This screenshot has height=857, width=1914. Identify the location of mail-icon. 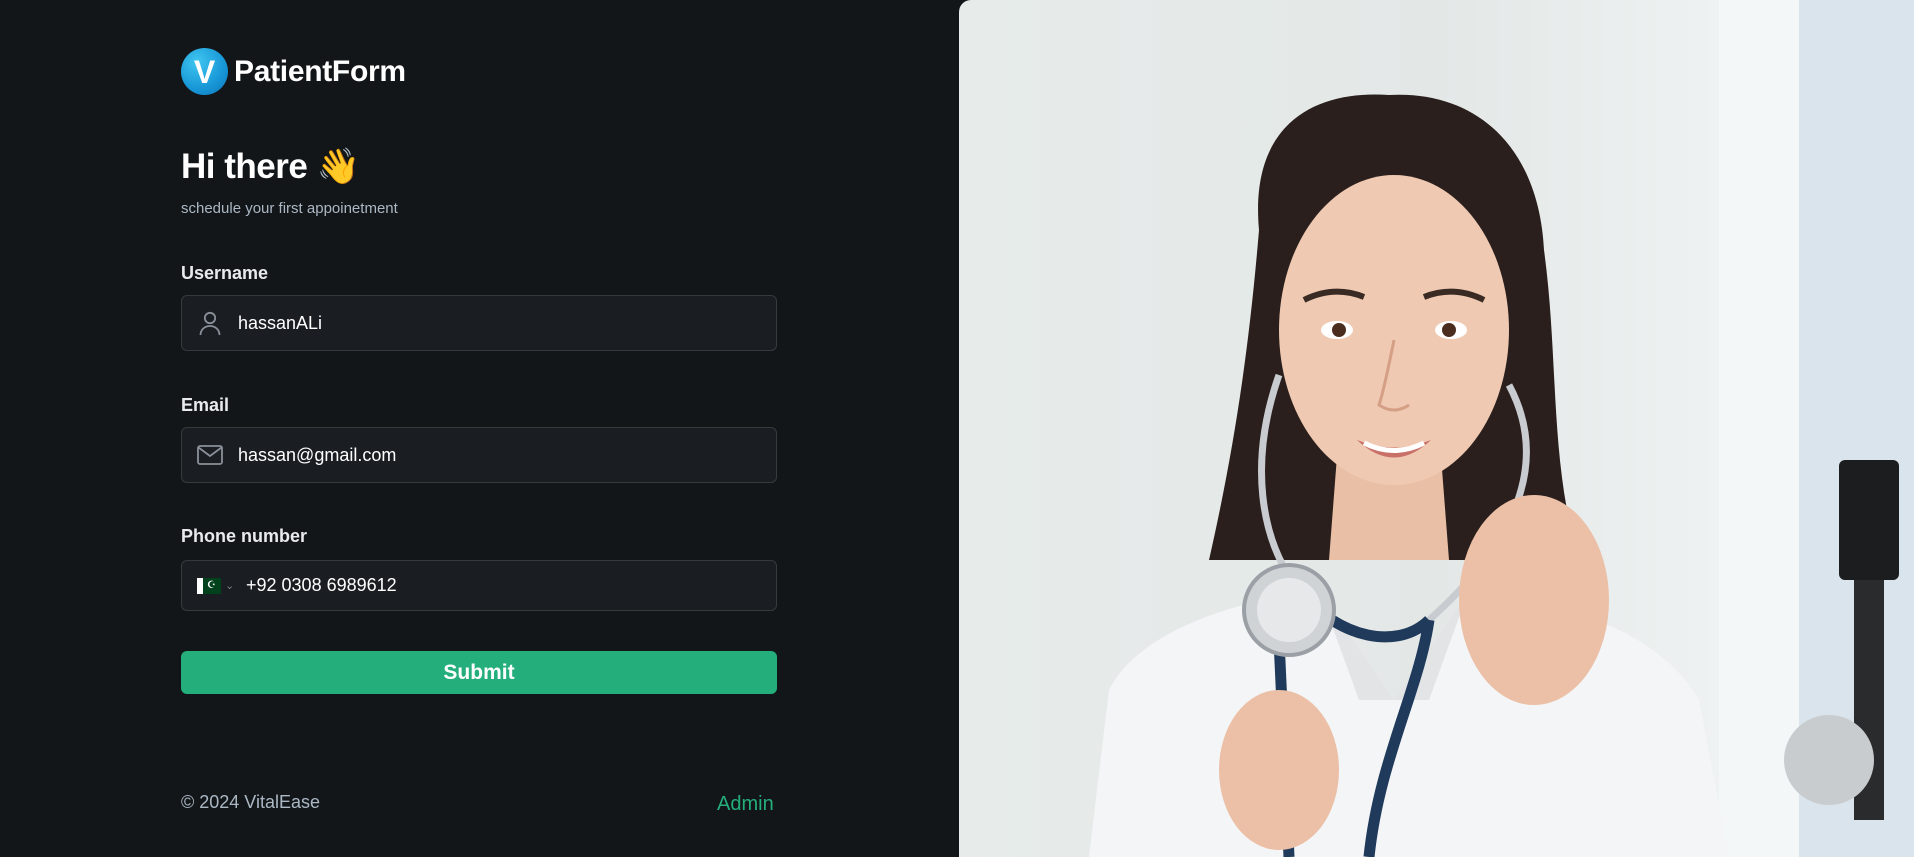
(210, 455).